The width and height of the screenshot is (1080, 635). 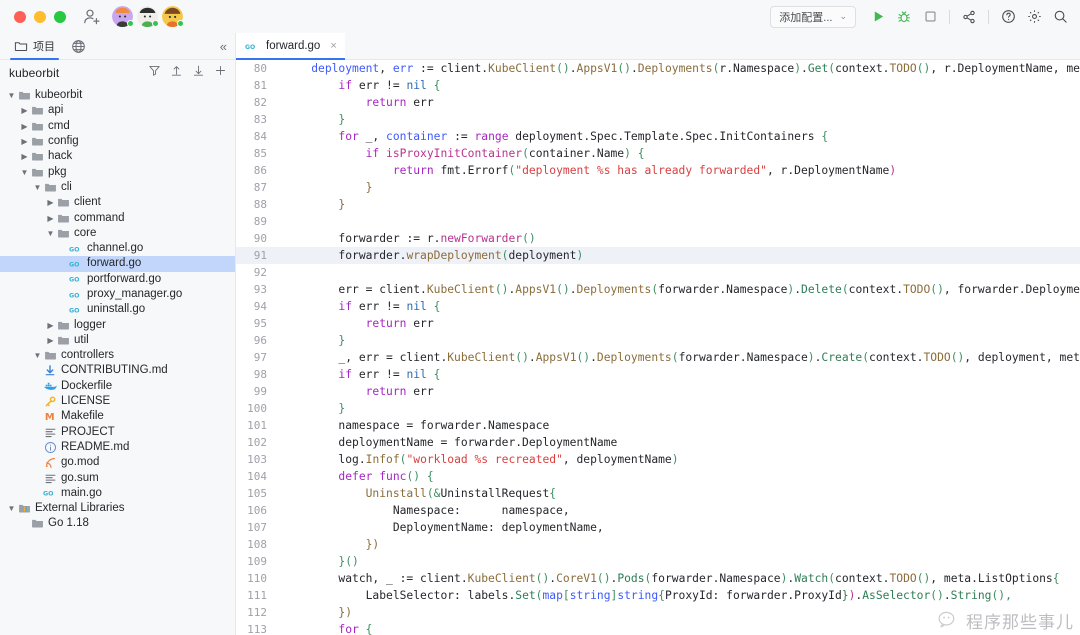 What do you see at coordinates (290, 46) in the screenshot?
I see `editor-tab-forward-go: GO forward.go ×` at bounding box center [290, 46].